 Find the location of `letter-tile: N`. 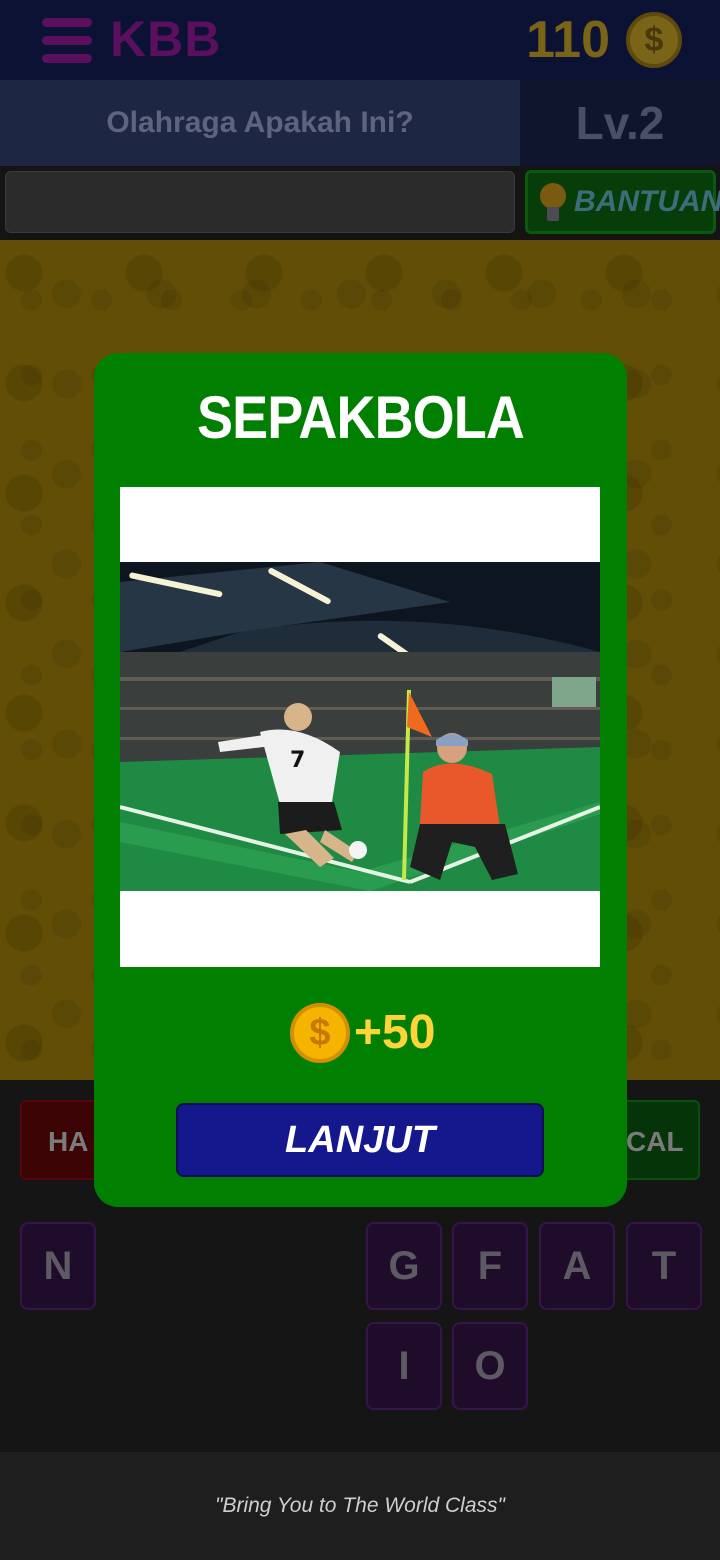

letter-tile: N is located at coordinates (58, 1266).